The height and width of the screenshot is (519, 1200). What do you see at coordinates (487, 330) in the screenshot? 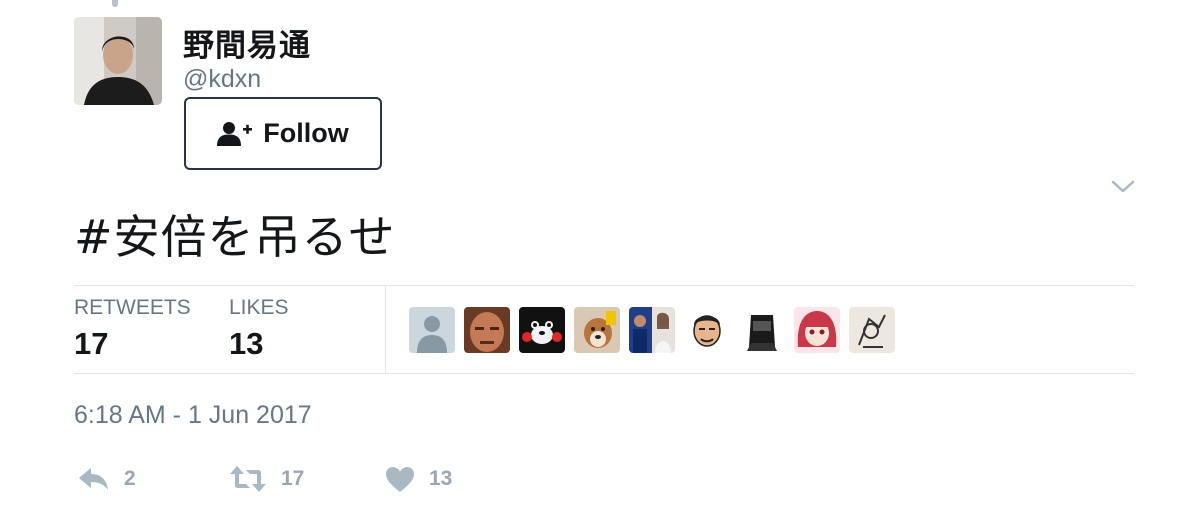
I see `liker-avatar-face` at bounding box center [487, 330].